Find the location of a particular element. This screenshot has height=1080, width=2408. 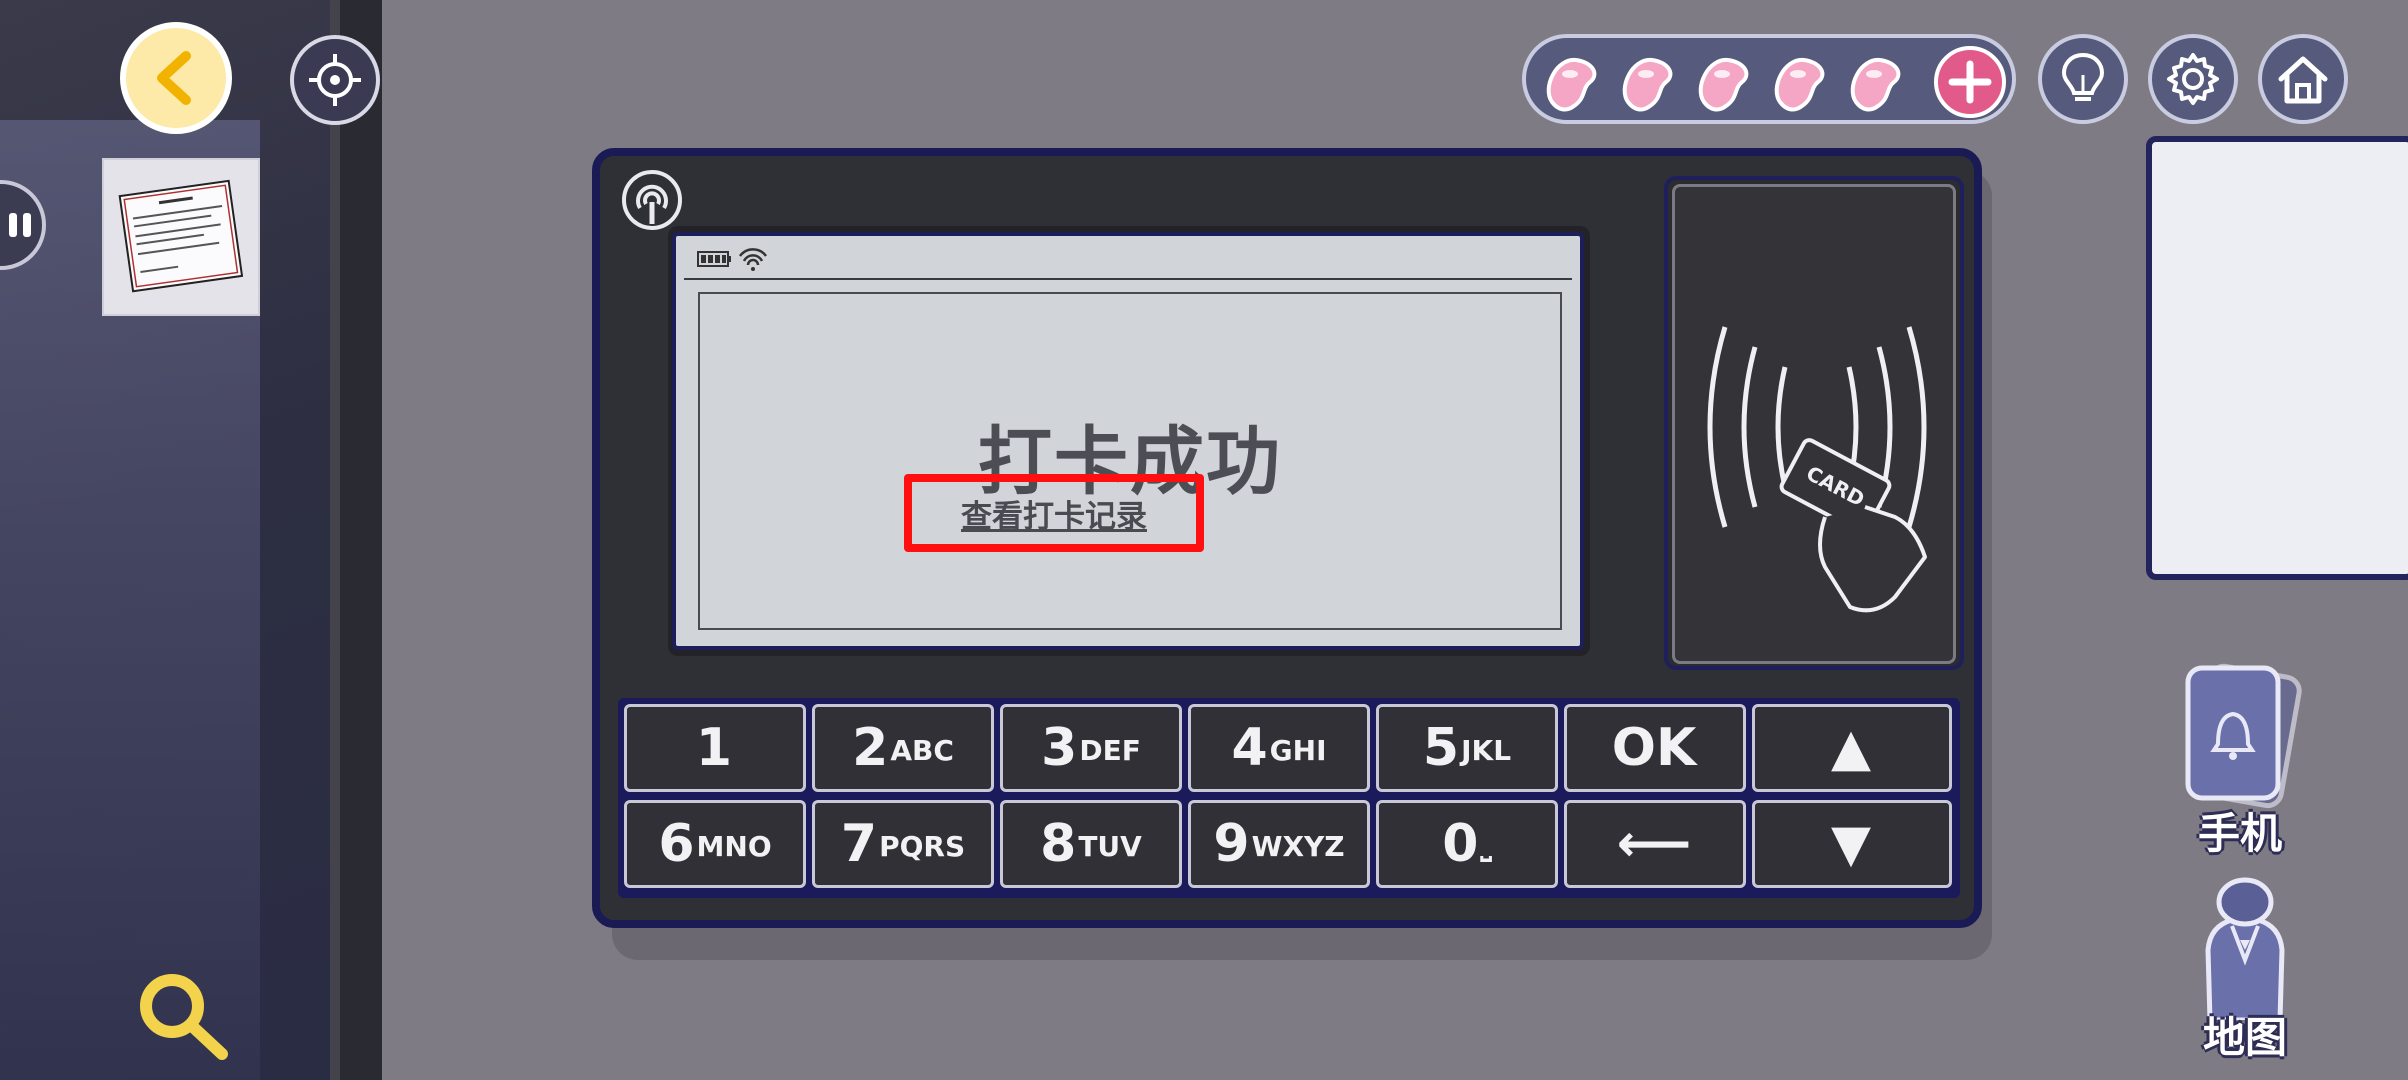

chevron-left-icon is located at coordinates (174, 78).